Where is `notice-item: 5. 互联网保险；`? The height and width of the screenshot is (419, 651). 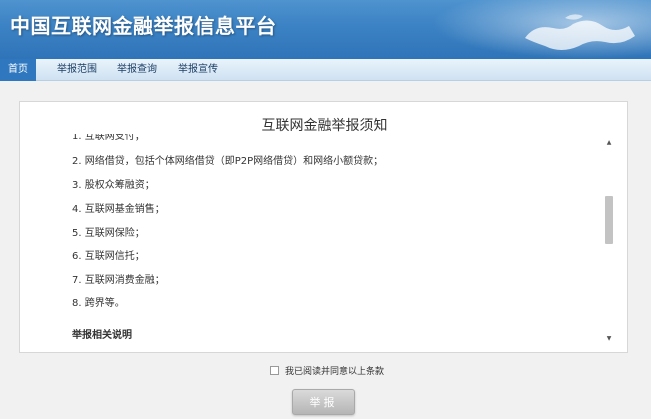
notice-item: 5. 互联网保险； is located at coordinates (108, 233).